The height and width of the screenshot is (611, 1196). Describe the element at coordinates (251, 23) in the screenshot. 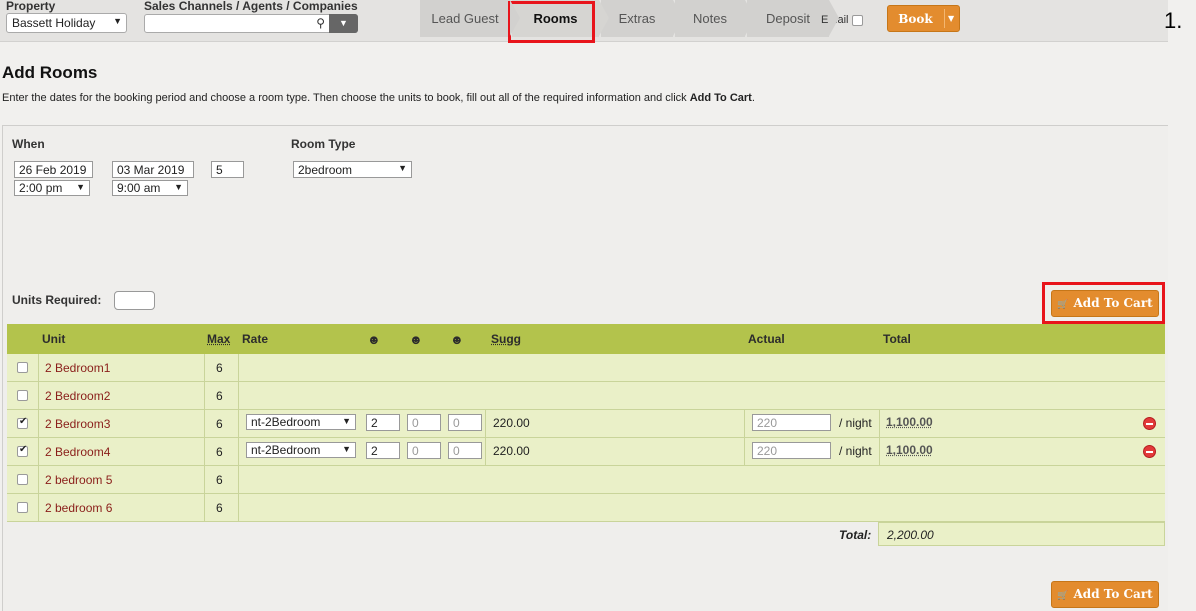

I see `channels-input: ⚲ ▼` at that location.